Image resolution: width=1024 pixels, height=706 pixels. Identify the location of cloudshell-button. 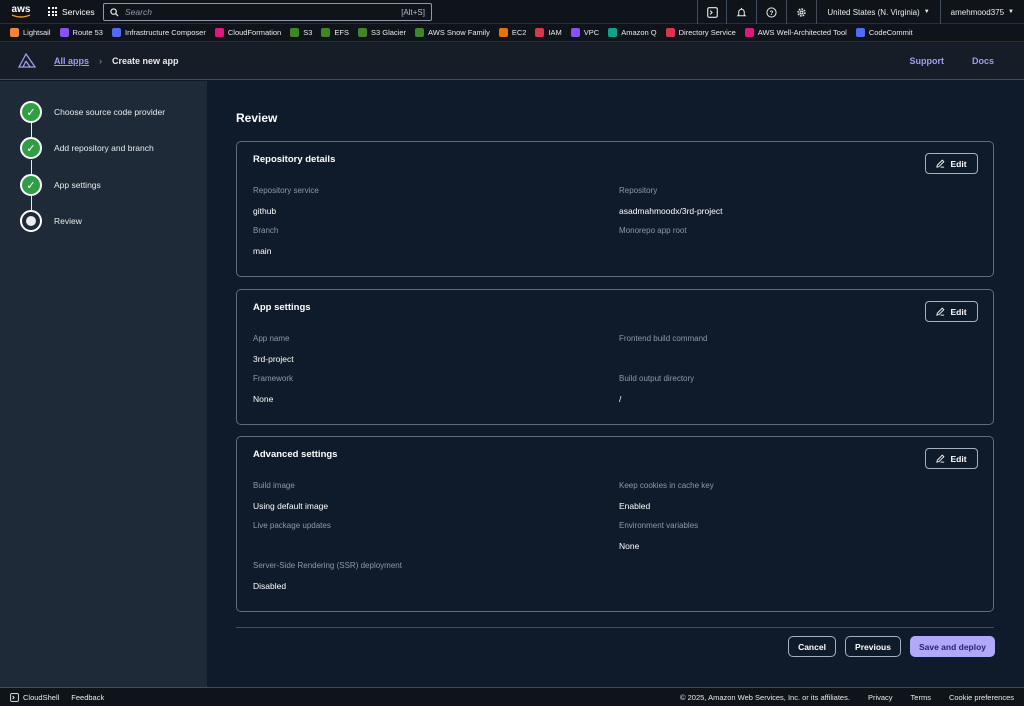
(712, 12).